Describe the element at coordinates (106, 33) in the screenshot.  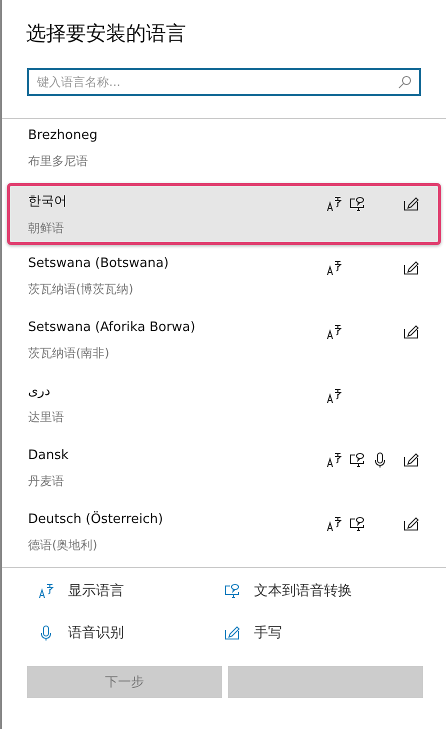
I see `dialog-title: 选择要安装的语言` at that location.